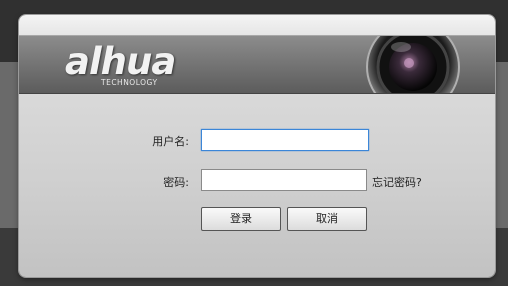  Describe the element at coordinates (327, 219) in the screenshot. I see `cancel-button: 取消` at that location.